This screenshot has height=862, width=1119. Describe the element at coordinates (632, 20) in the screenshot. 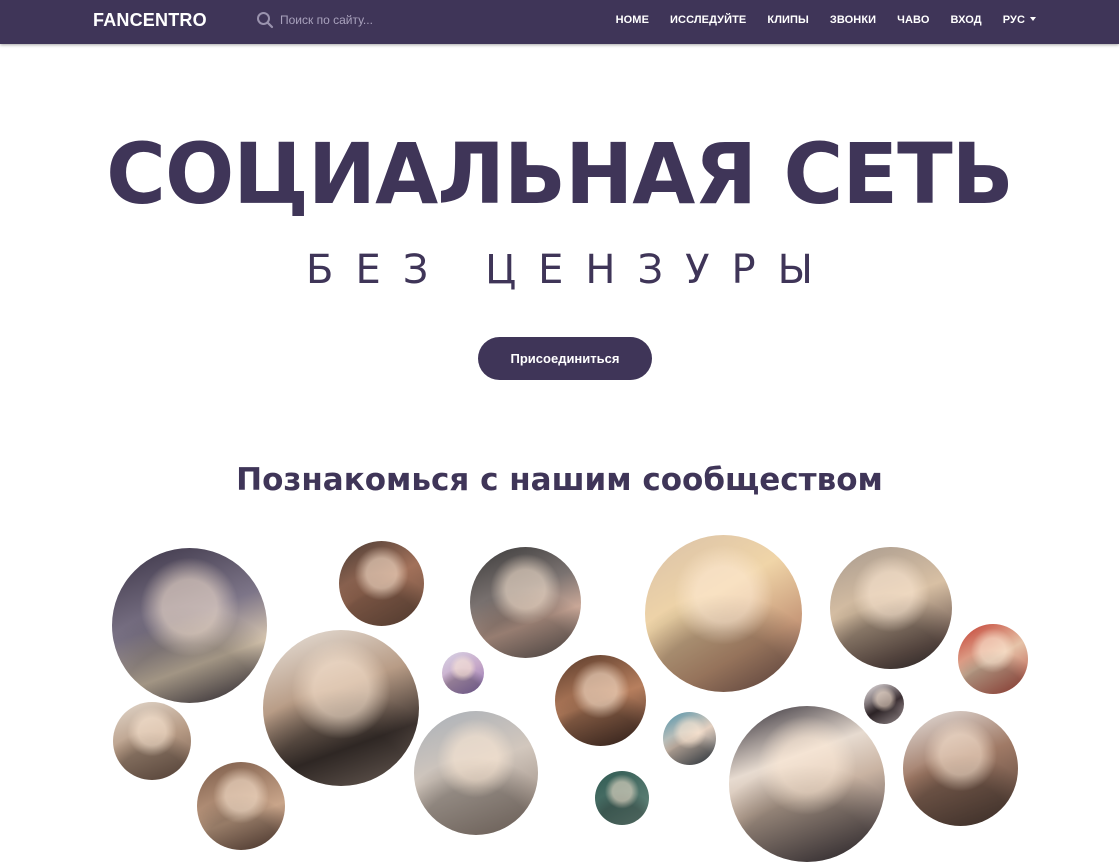

I see `nav-item-home: HOME` at that location.